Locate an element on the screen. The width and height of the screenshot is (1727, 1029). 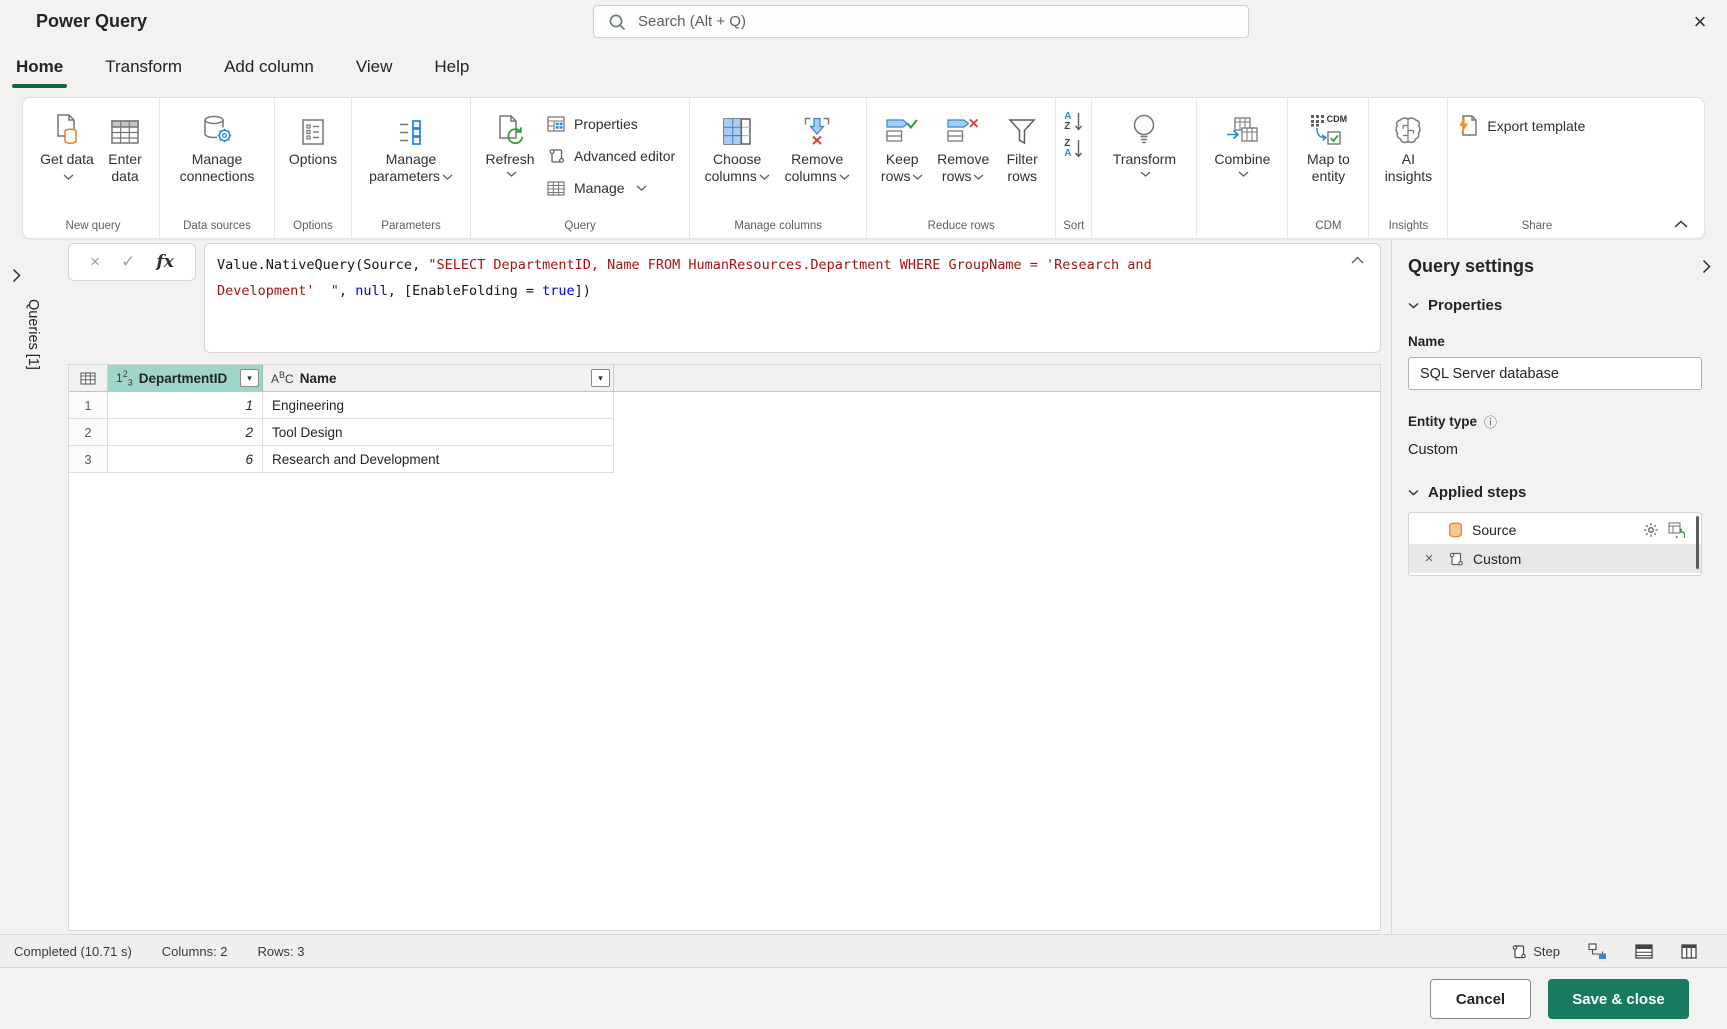
sort-ascending-button: AZ is located at coordinates (1073, 122).